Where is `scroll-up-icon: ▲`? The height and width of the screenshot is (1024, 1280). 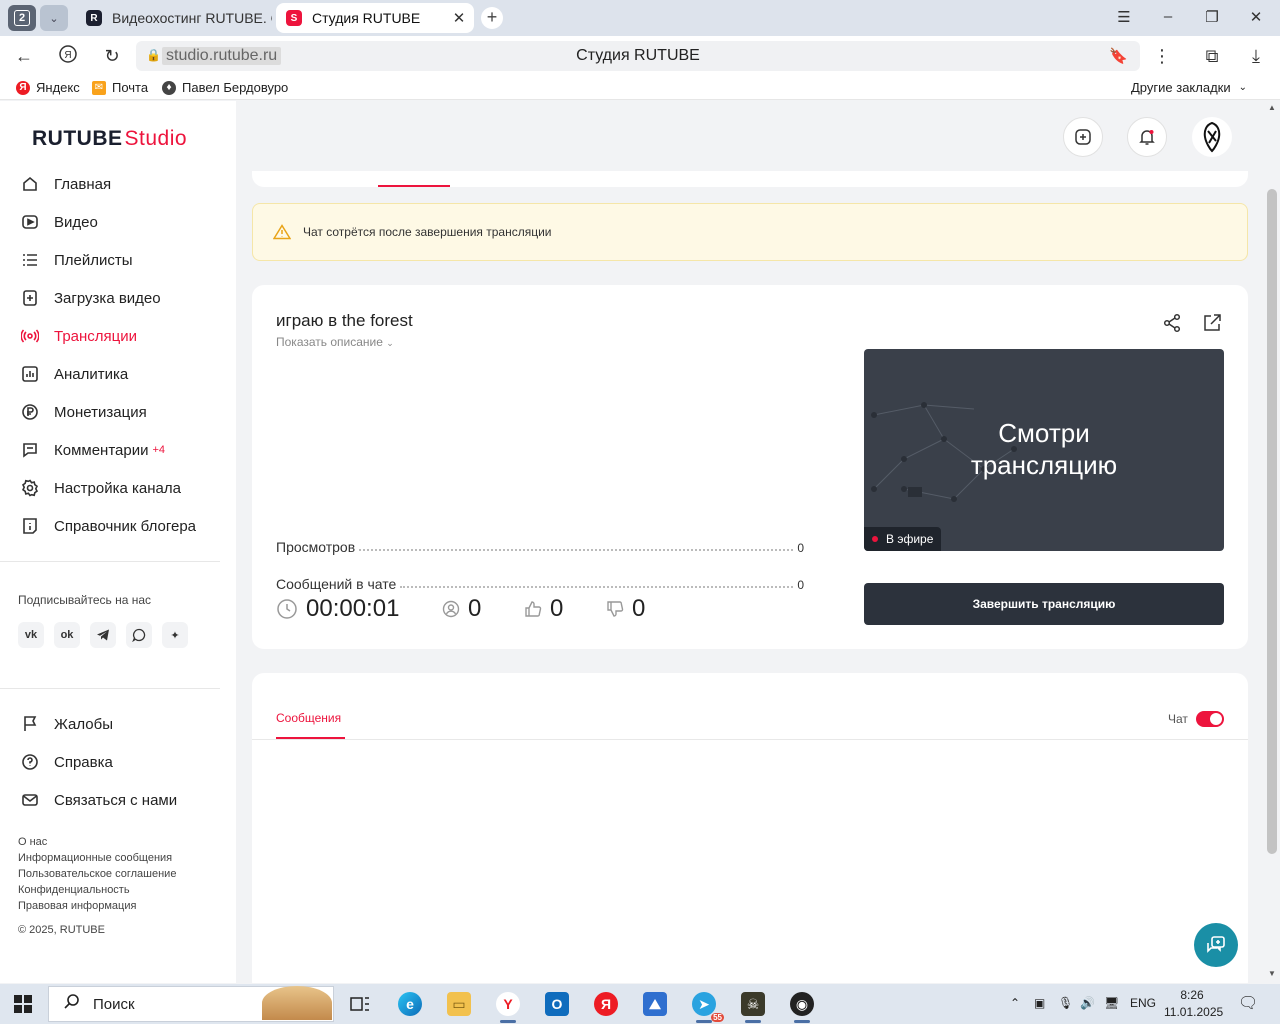 scroll-up-icon: ▲ is located at coordinates (1272, 107).